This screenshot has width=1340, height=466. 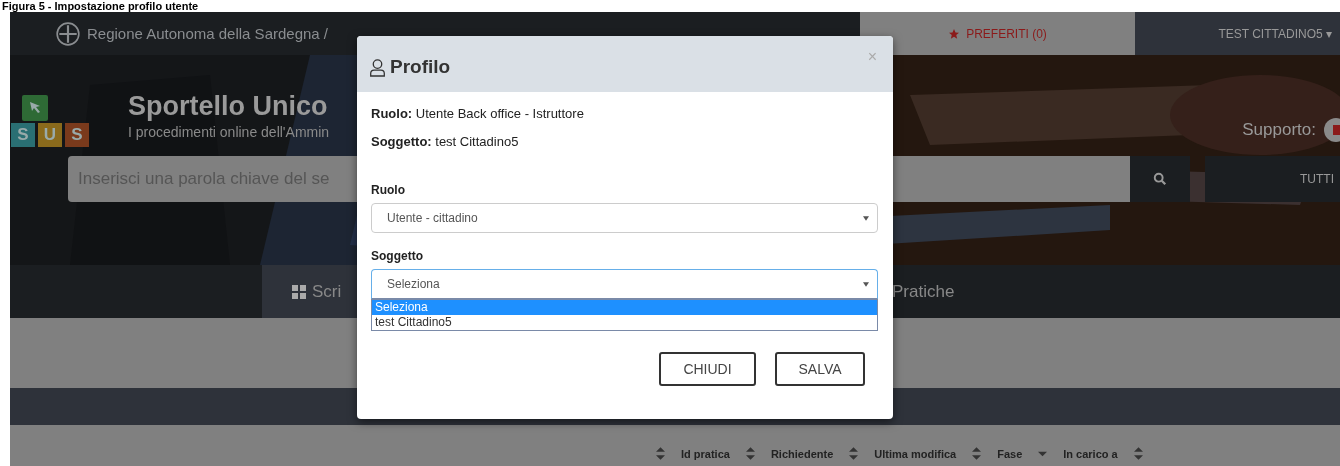 I want to click on figure-caption: Figura 5 - Impostazione profilo utente, so click(x=100, y=6).